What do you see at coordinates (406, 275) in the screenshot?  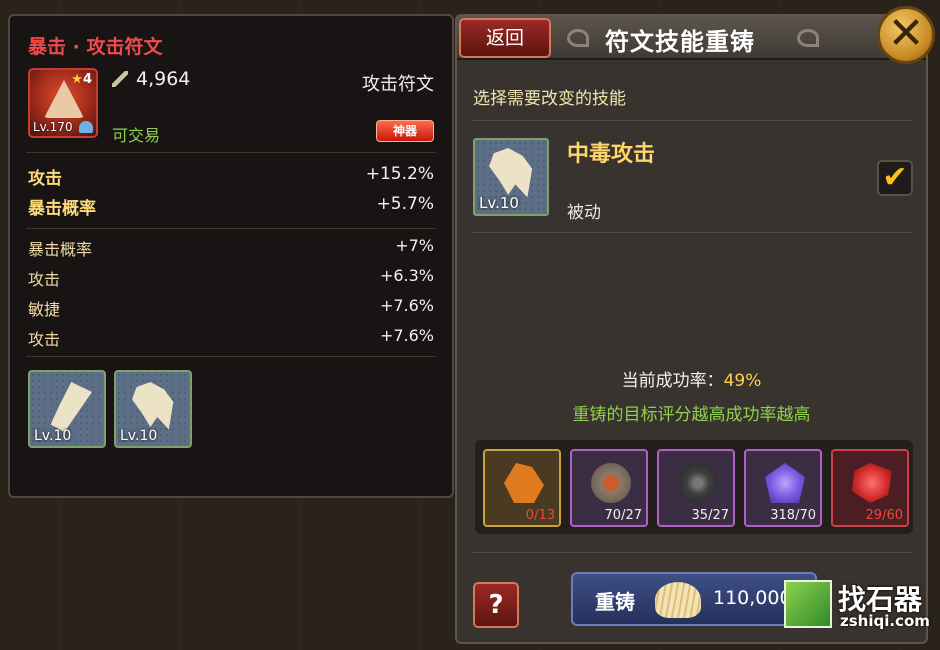 I see `stat-value: +6.3%` at bounding box center [406, 275].